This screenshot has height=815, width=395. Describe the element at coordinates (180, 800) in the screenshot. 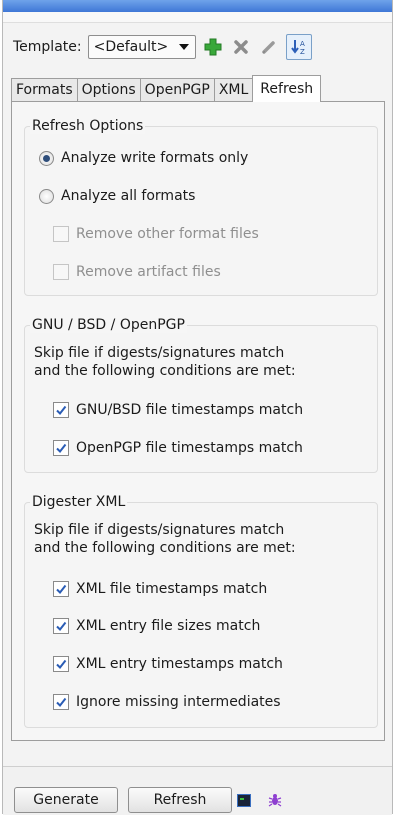

I see `refresh-button: Refresh` at that location.